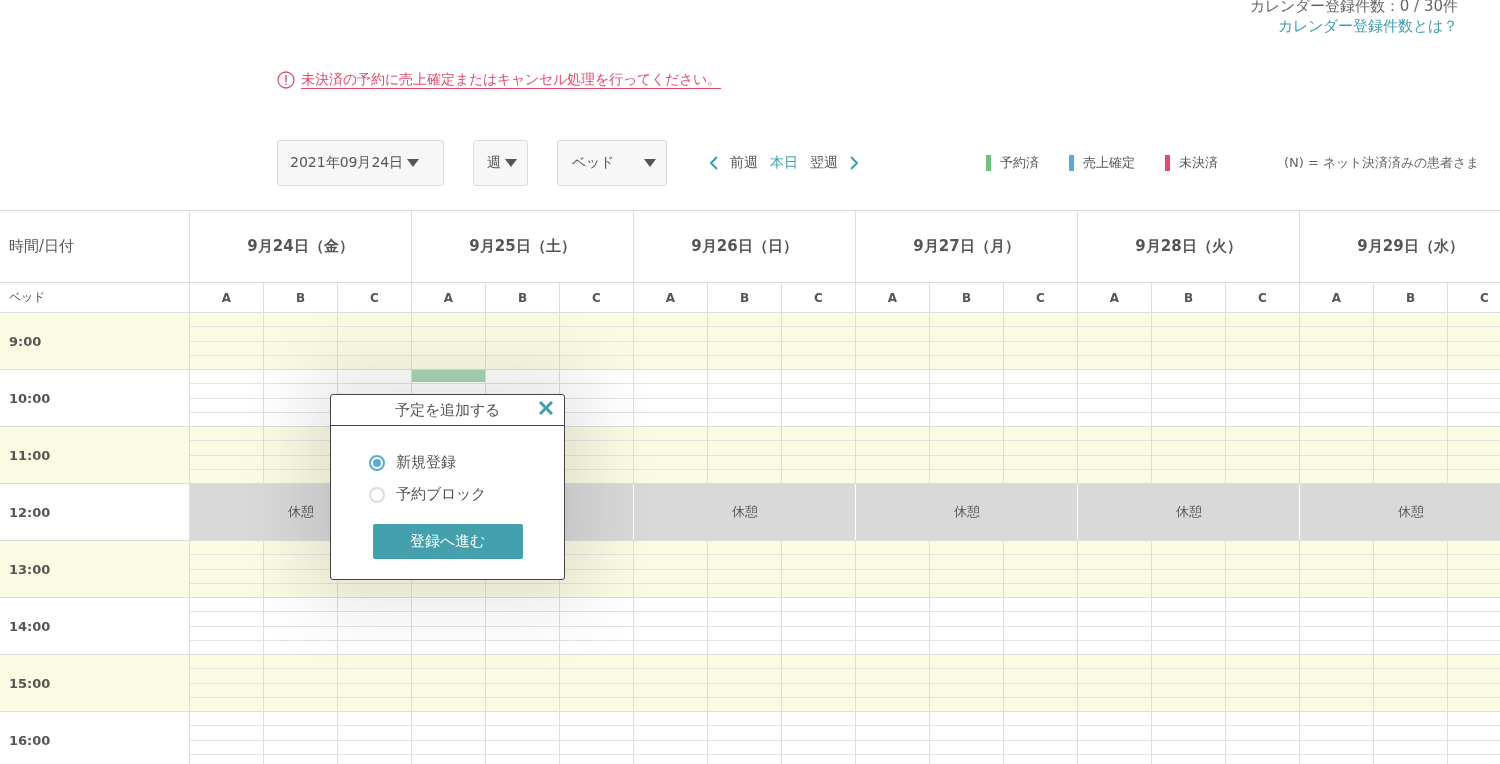  Describe the element at coordinates (301, 246) in the screenshot. I see `day-header: 9月24日（金）` at that location.